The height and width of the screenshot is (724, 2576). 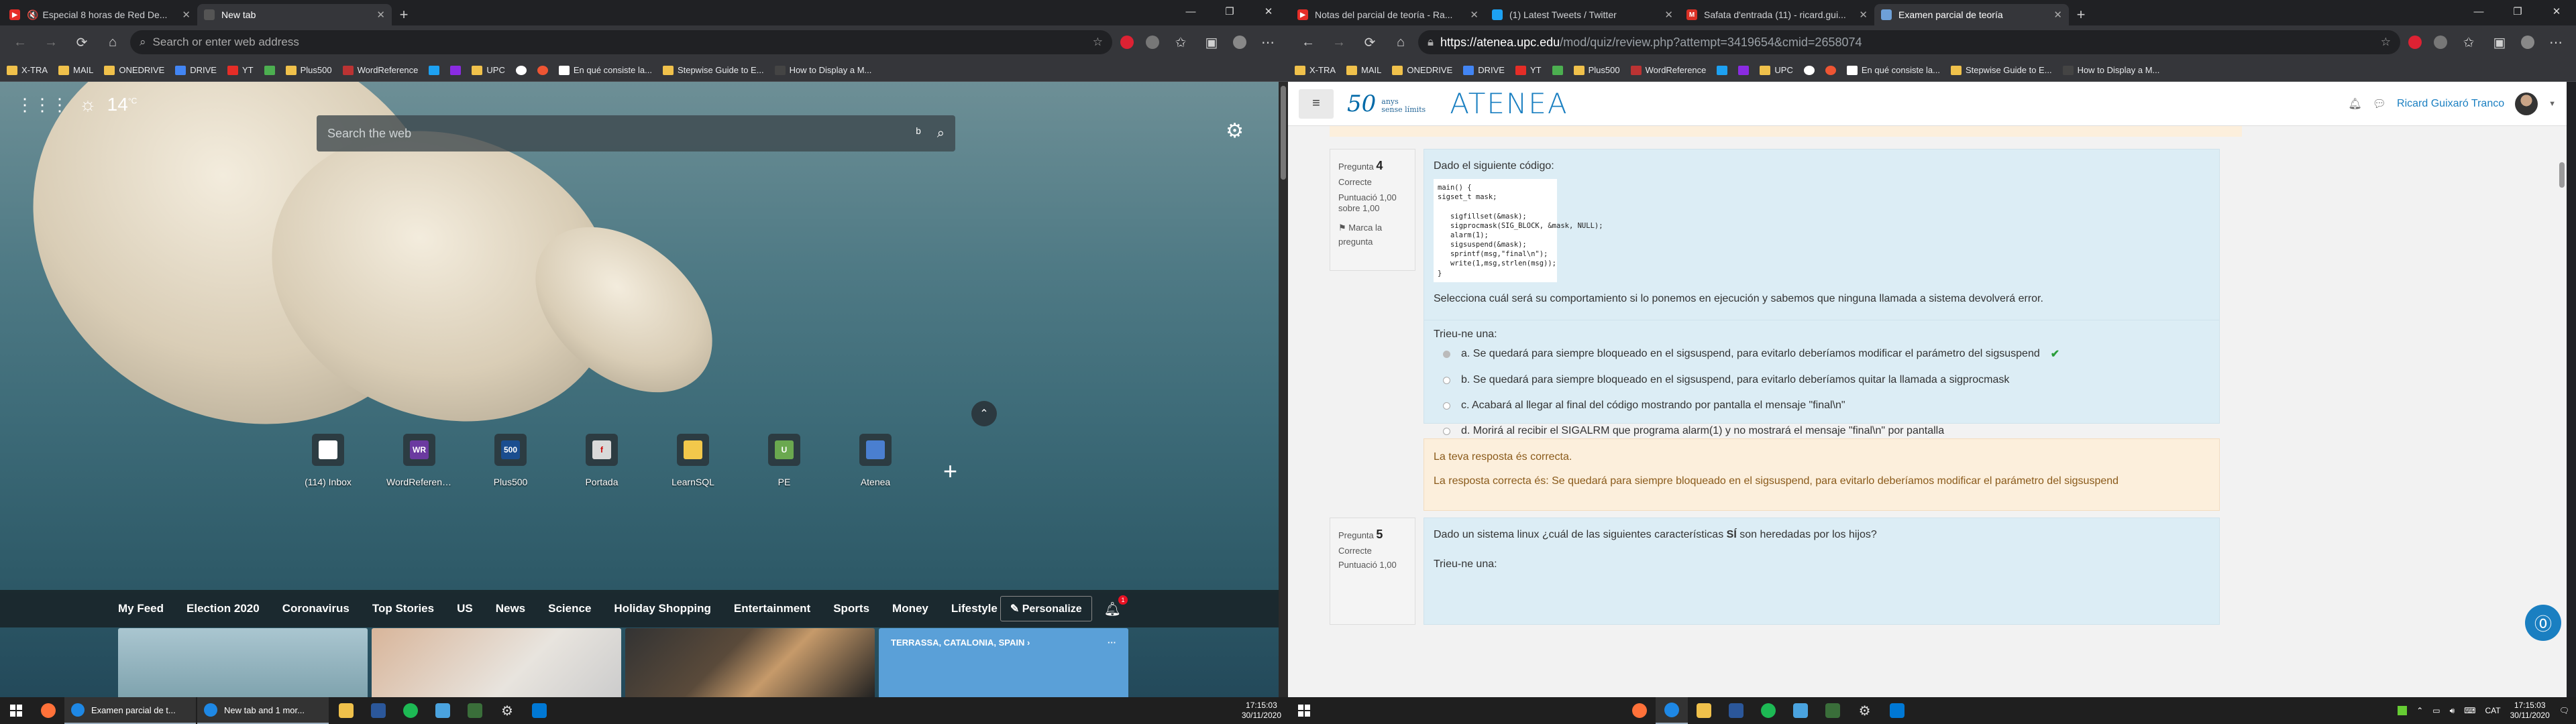 What do you see at coordinates (1671, 710) in the screenshot?
I see `edge-icon` at bounding box center [1671, 710].